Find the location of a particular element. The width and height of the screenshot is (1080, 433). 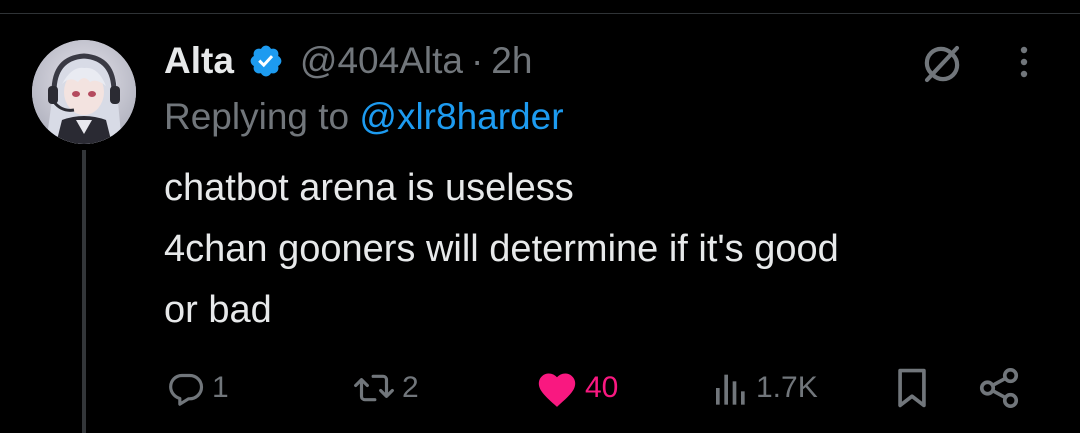

views-bar-chart-icon is located at coordinates (731, 388).